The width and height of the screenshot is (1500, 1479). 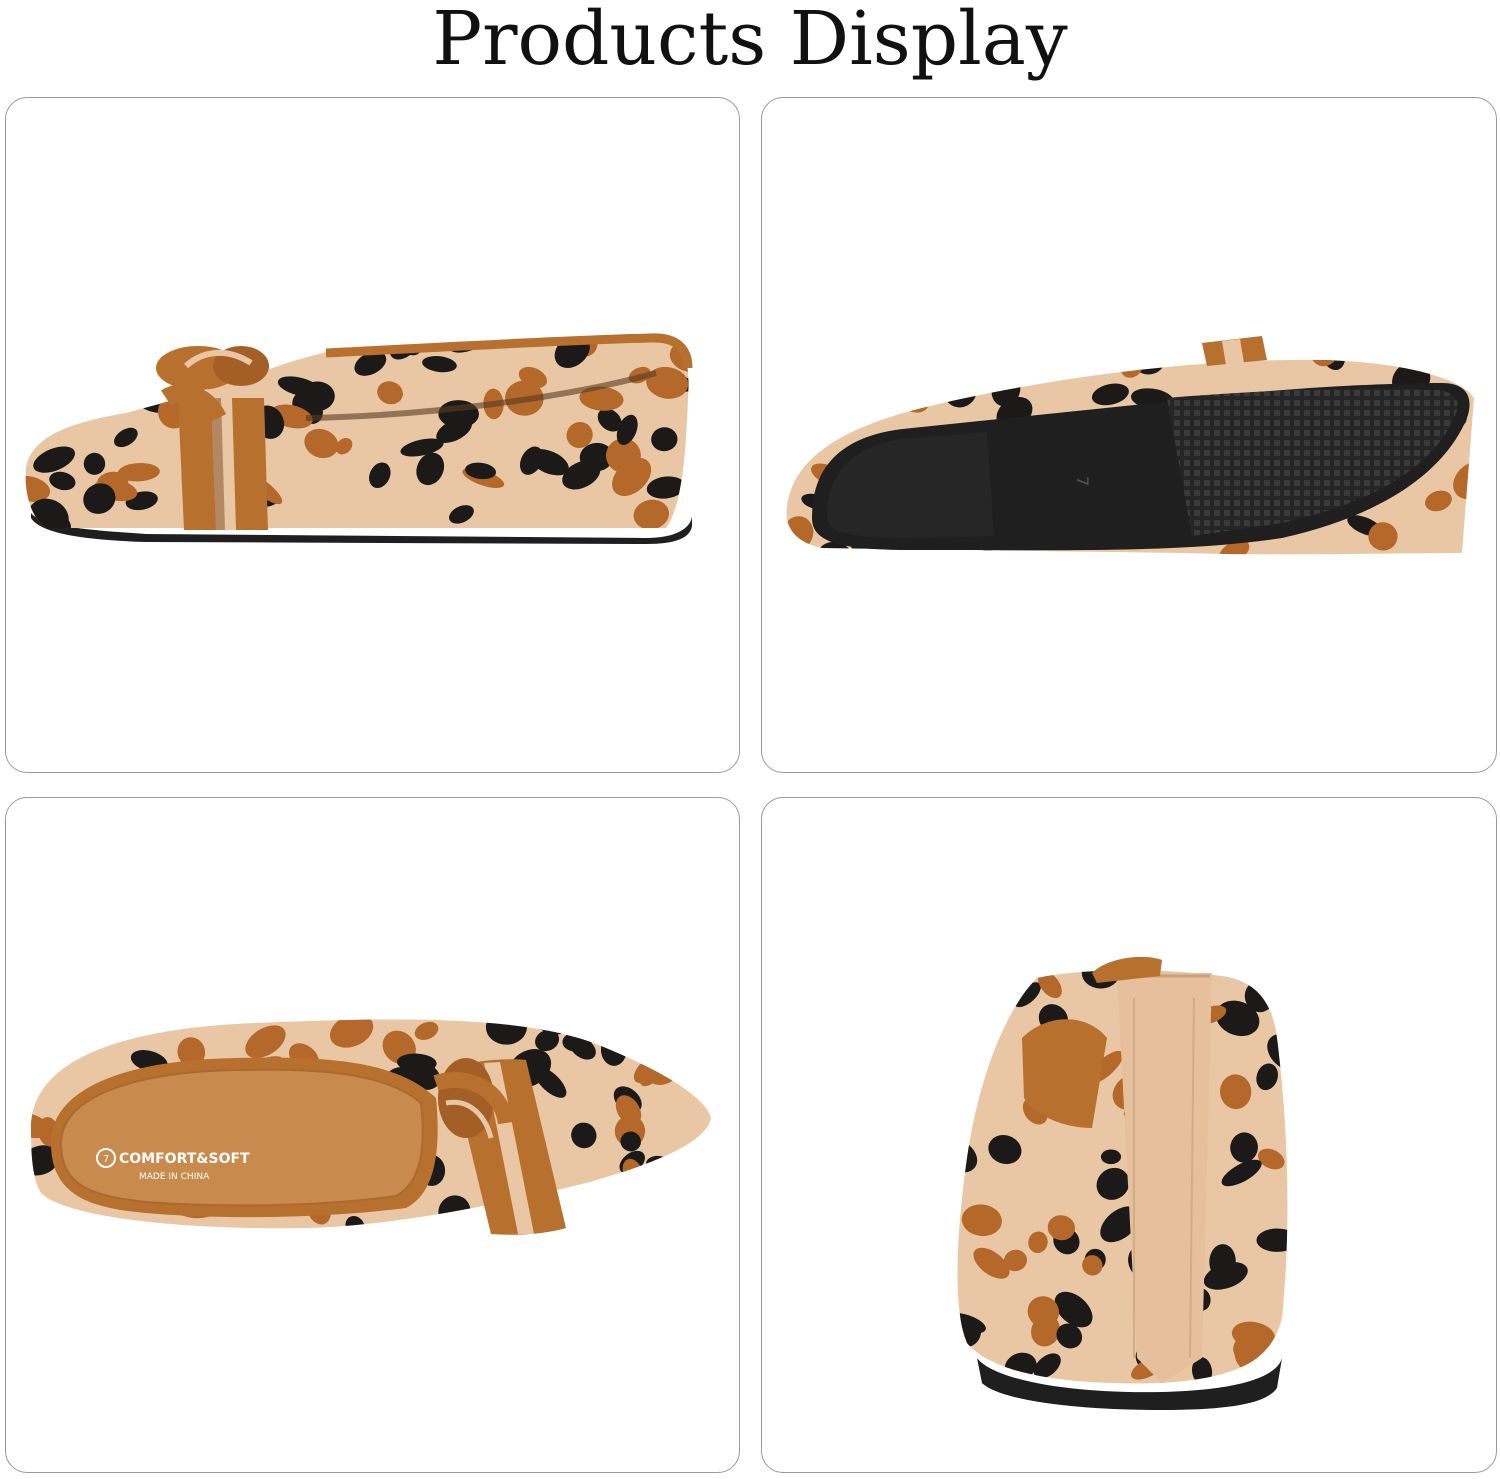 What do you see at coordinates (106, 1159) in the screenshot?
I see `insole-size: 7` at bounding box center [106, 1159].